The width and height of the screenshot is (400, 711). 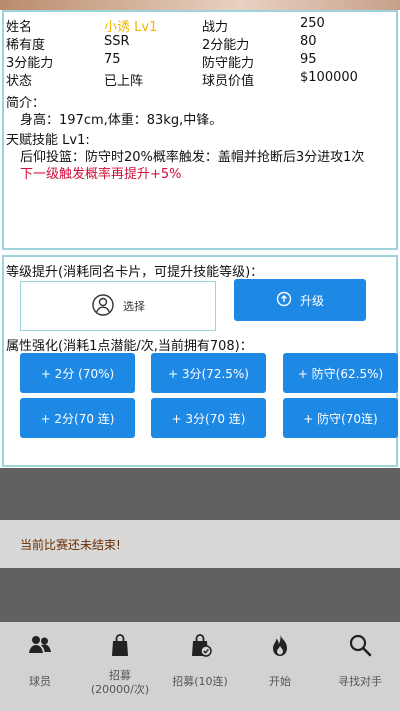 I want to click on bag-check-icon, so click(x=200, y=646).